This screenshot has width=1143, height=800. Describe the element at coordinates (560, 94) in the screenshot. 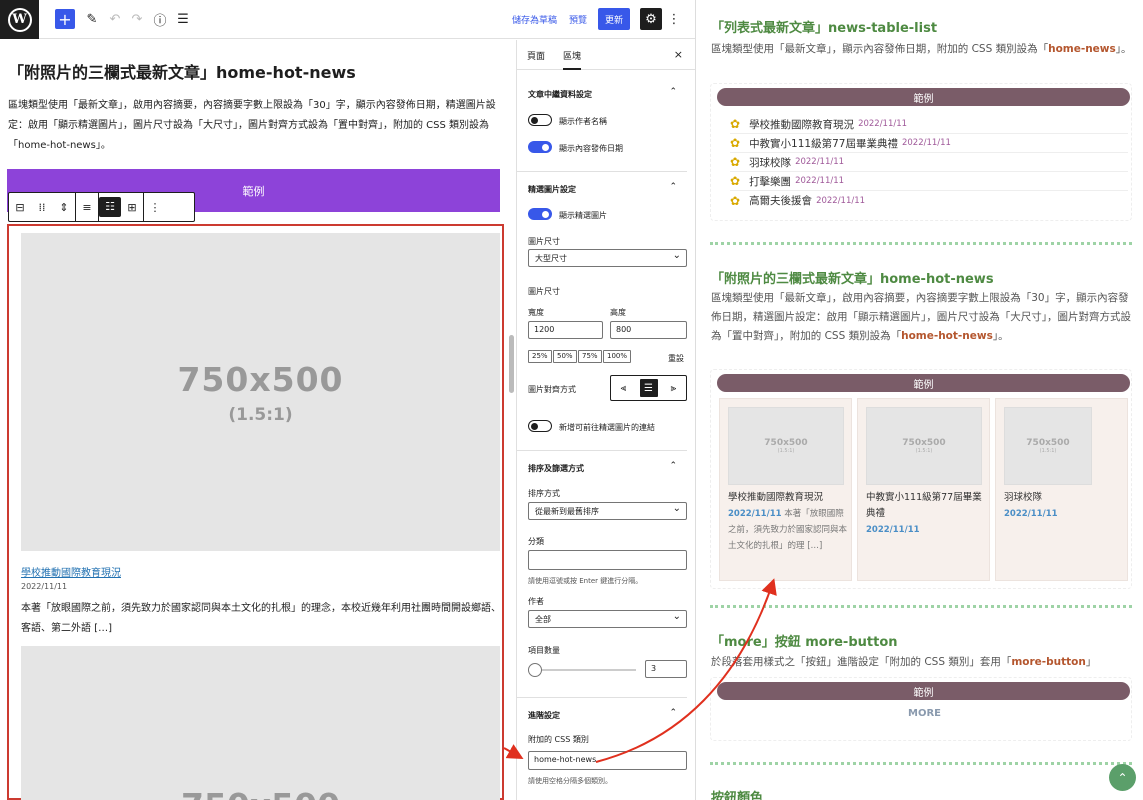

I see `panel-title: 文章中繼資料設定` at that location.